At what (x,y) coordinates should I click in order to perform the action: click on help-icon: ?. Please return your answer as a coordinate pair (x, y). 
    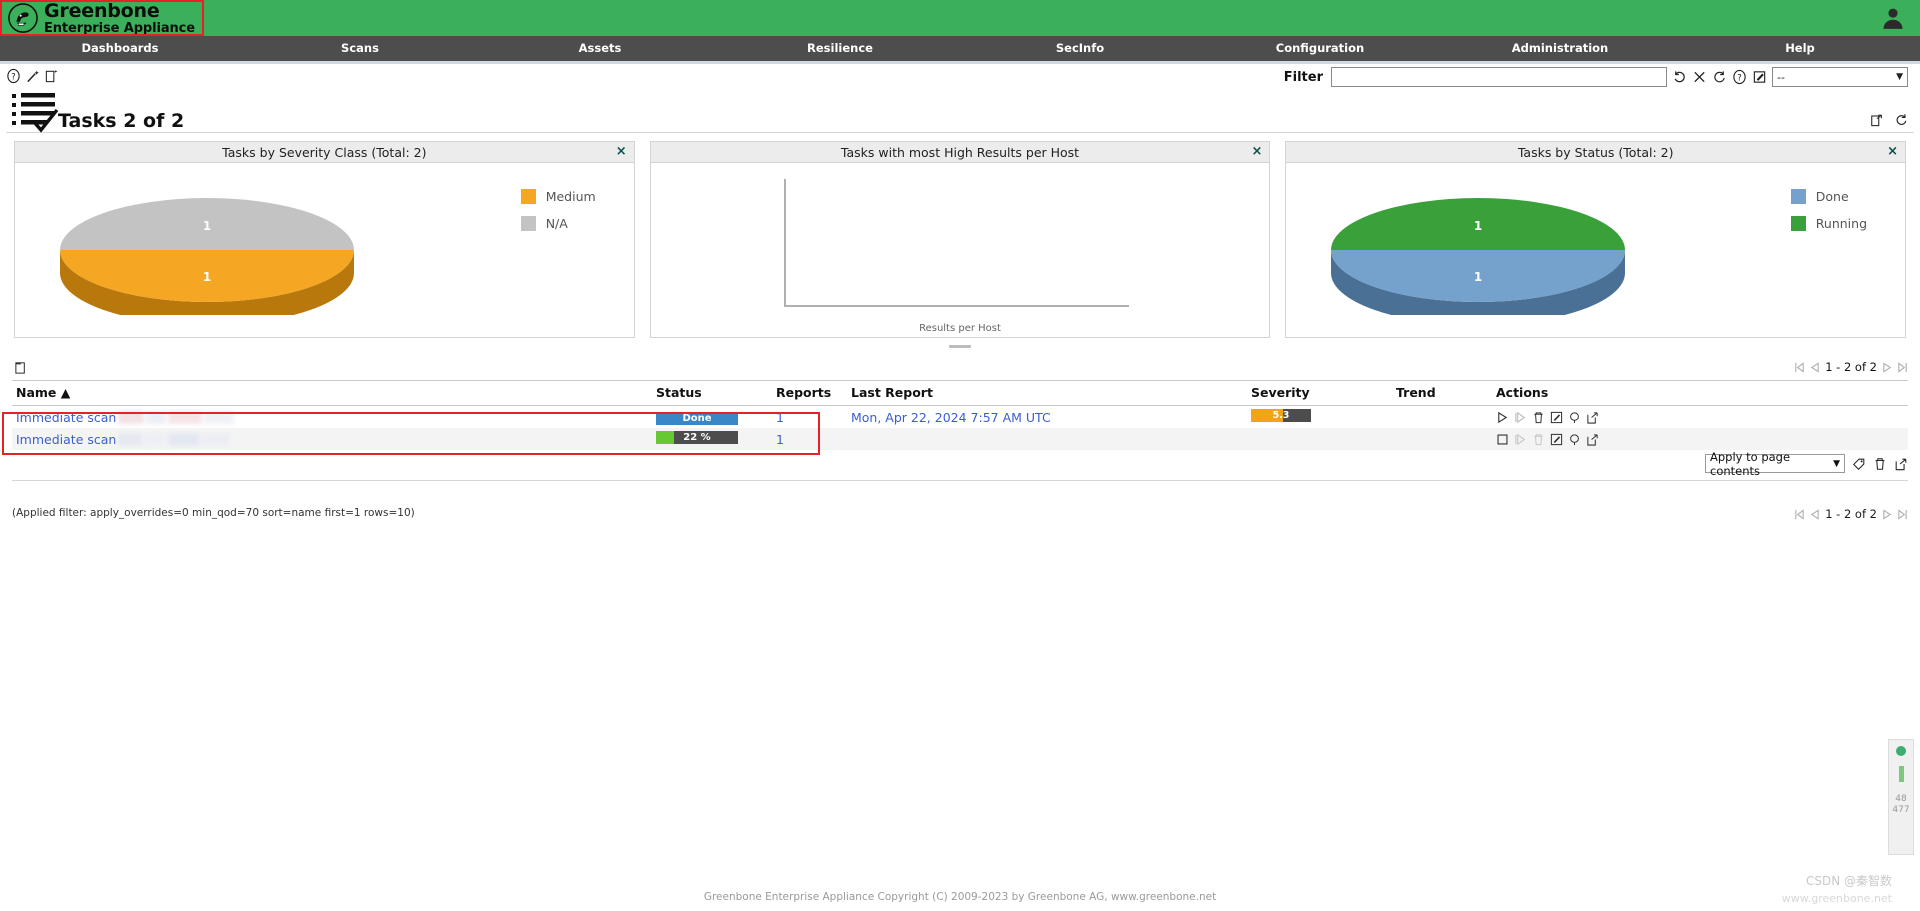
    Looking at the image, I should click on (13, 76).